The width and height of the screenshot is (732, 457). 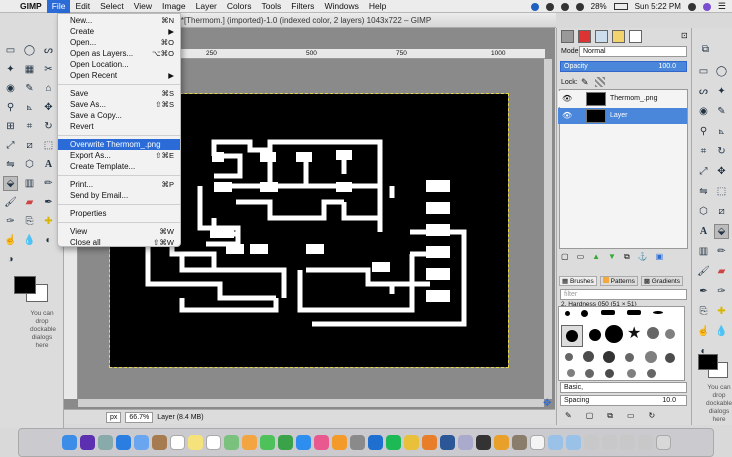 What do you see at coordinates (119, 155) in the screenshot?
I see `menu-item-export-as: Export As... ⇧⌘E` at bounding box center [119, 155].